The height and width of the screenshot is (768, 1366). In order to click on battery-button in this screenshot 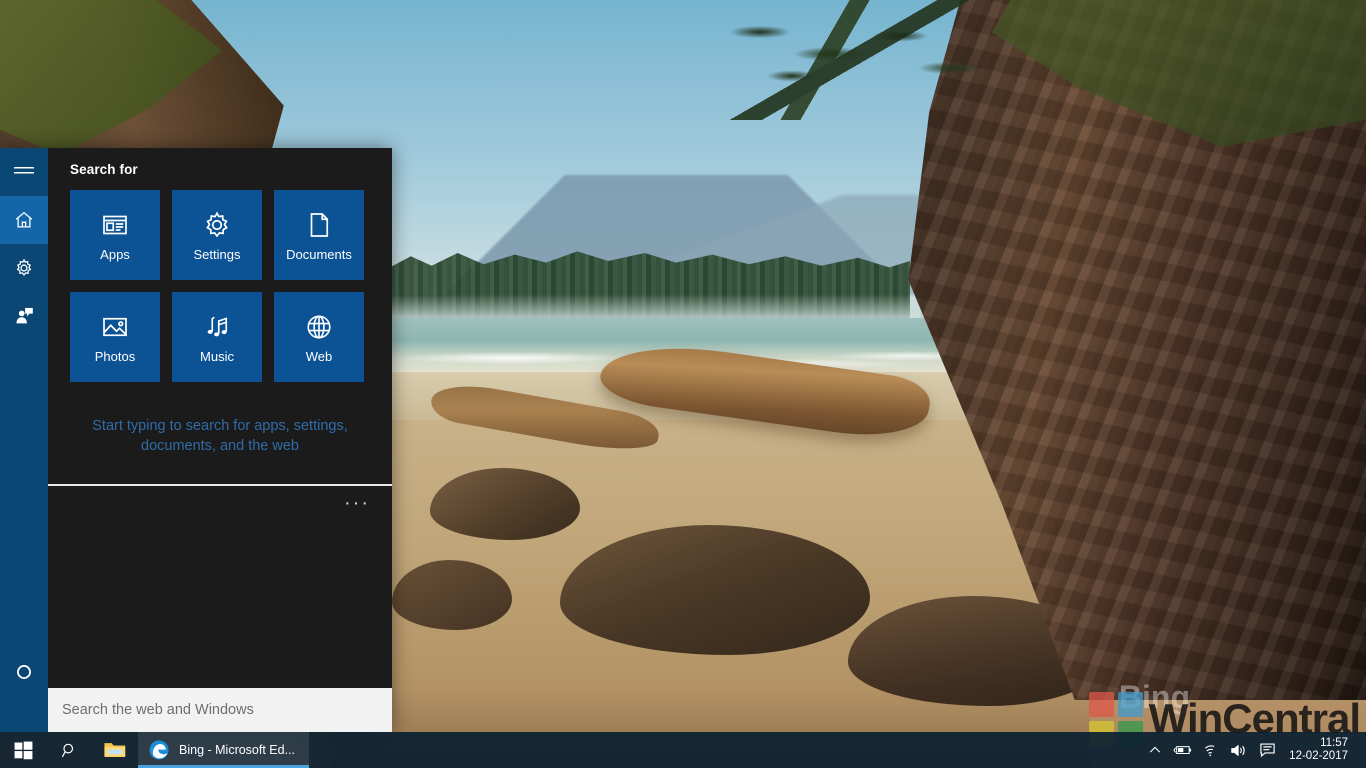, I will do `click(1183, 750)`.